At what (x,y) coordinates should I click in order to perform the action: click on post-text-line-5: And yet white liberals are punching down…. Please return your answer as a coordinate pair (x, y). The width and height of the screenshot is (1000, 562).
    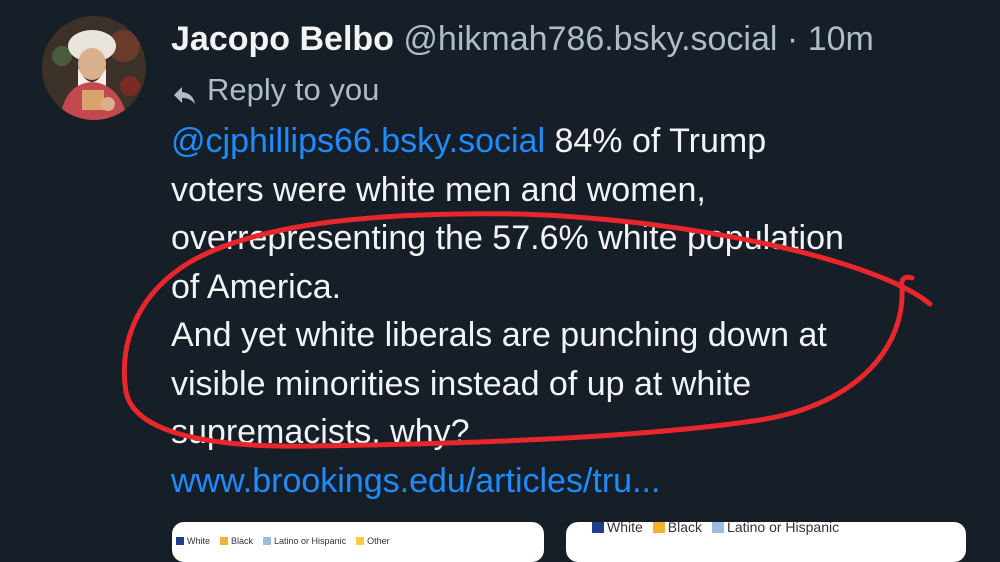
    Looking at the image, I should click on (499, 335).